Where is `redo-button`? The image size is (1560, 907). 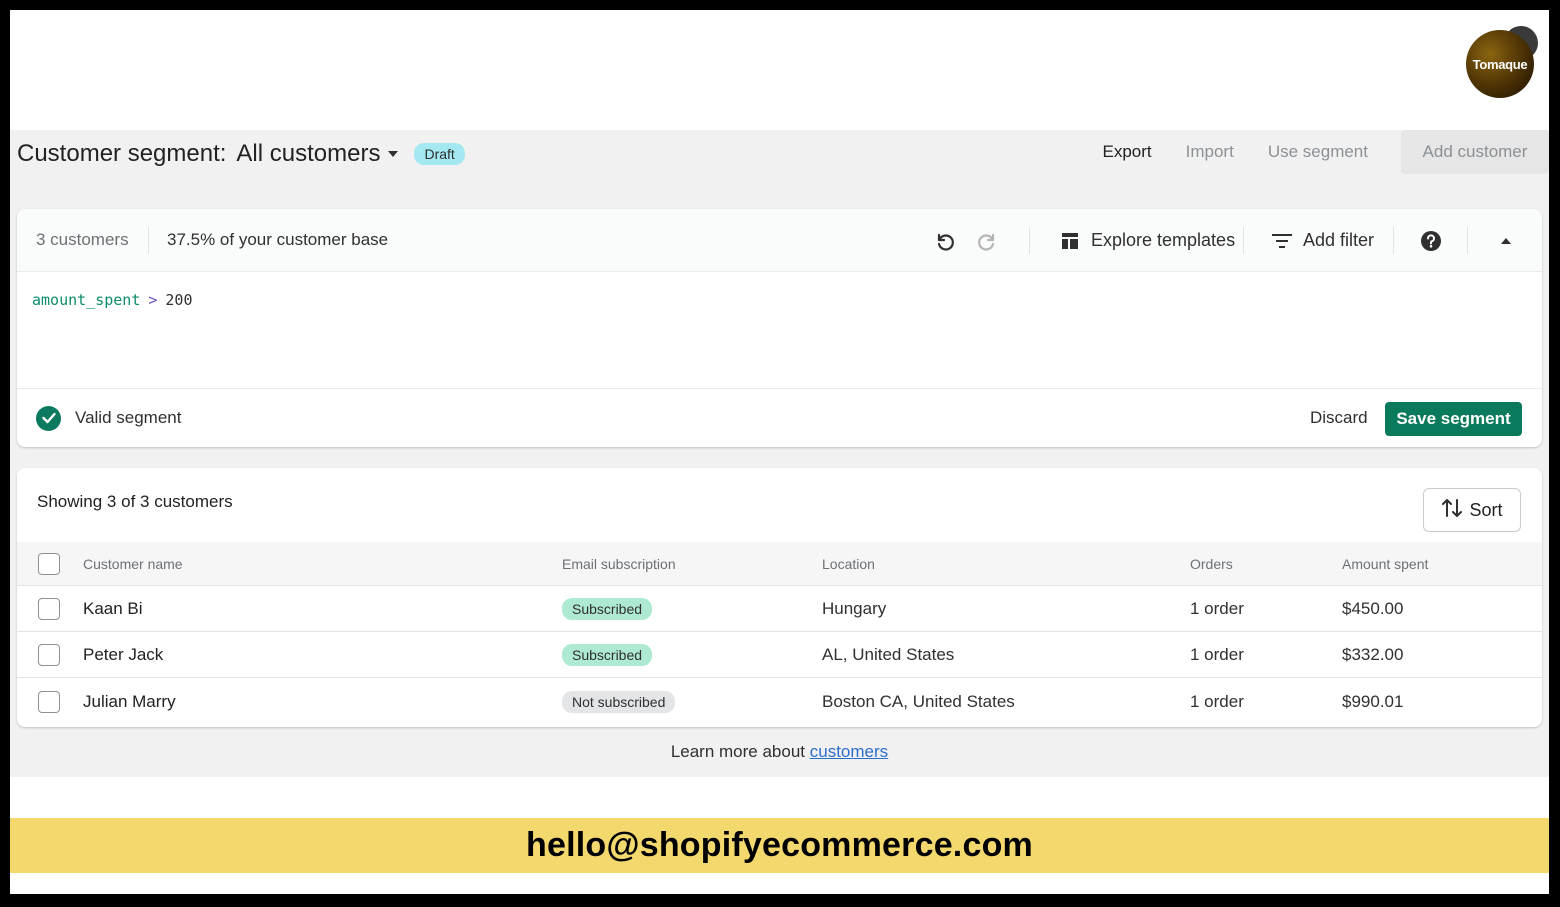
redo-button is located at coordinates (988, 240).